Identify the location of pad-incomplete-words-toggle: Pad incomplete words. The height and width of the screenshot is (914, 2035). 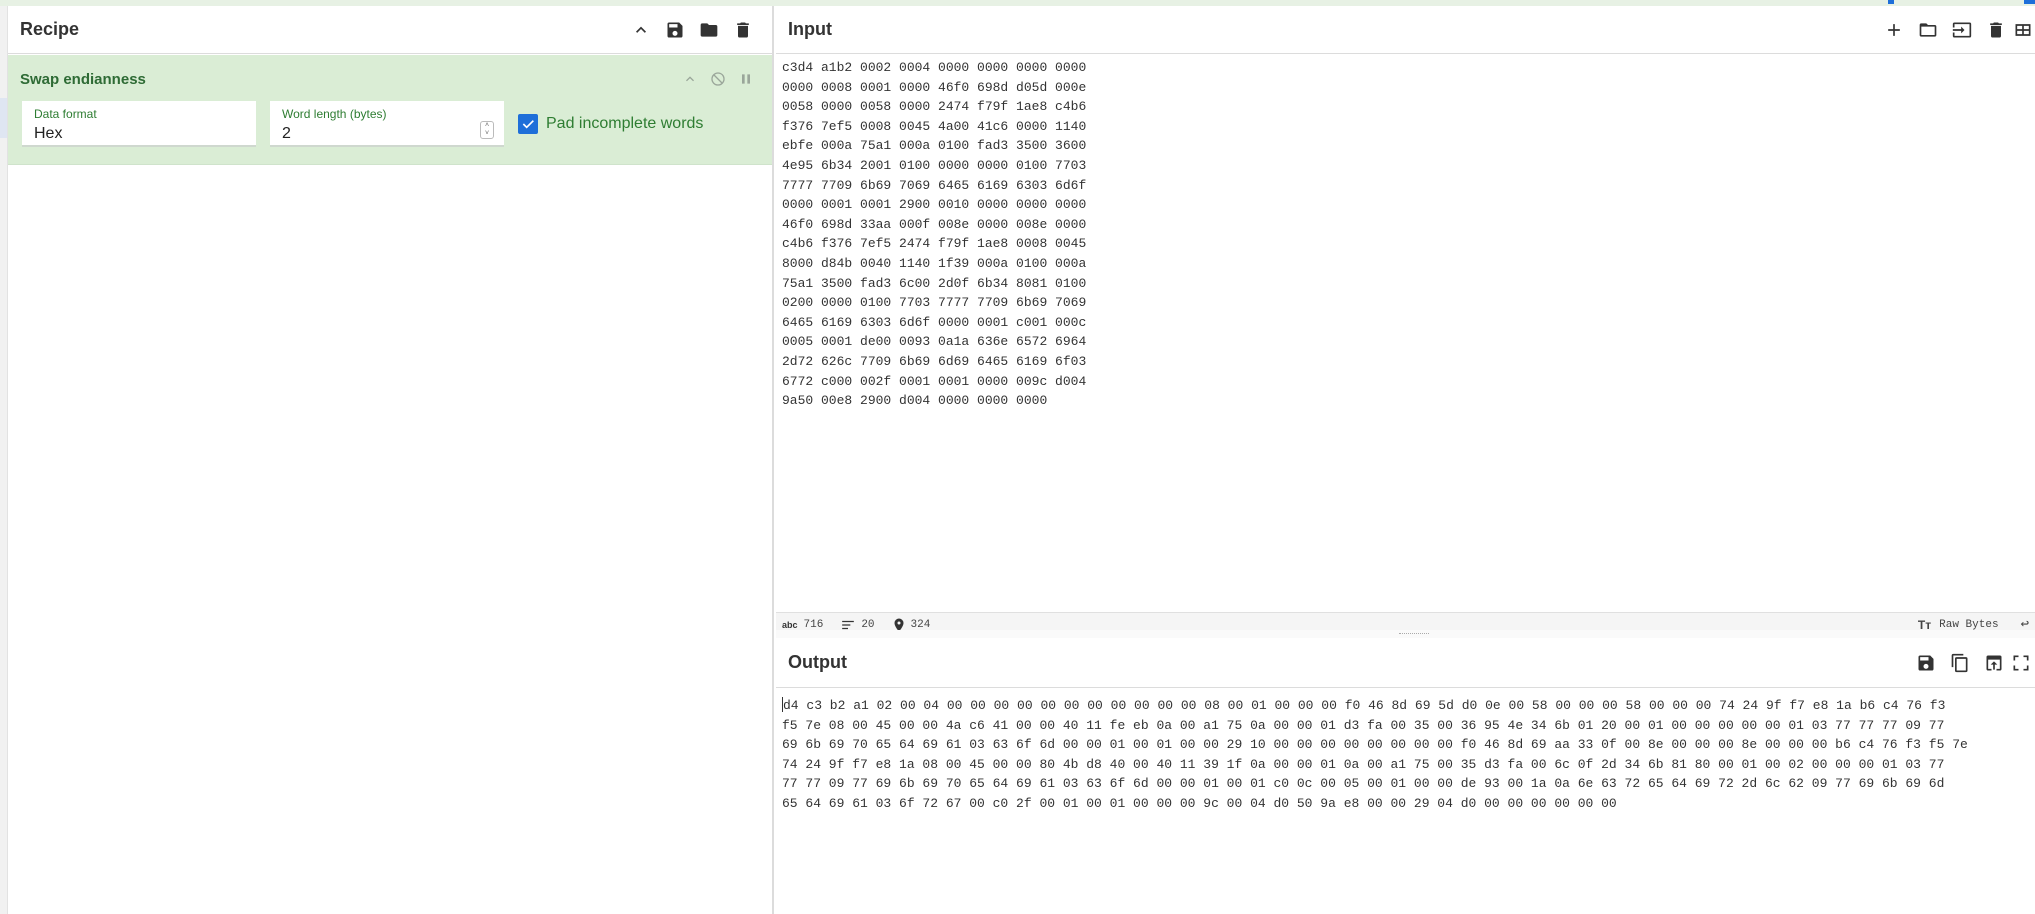
(610, 124).